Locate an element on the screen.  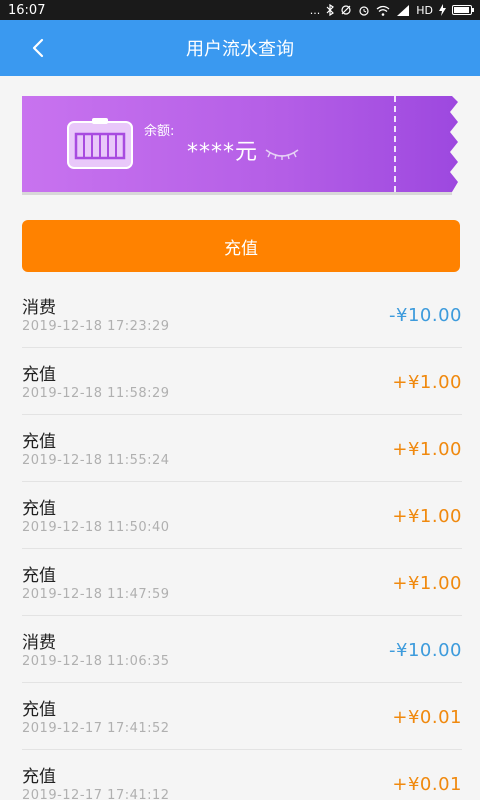
transaction-datetime: 2019-12-18 11:58:29 is located at coordinates (96, 393).